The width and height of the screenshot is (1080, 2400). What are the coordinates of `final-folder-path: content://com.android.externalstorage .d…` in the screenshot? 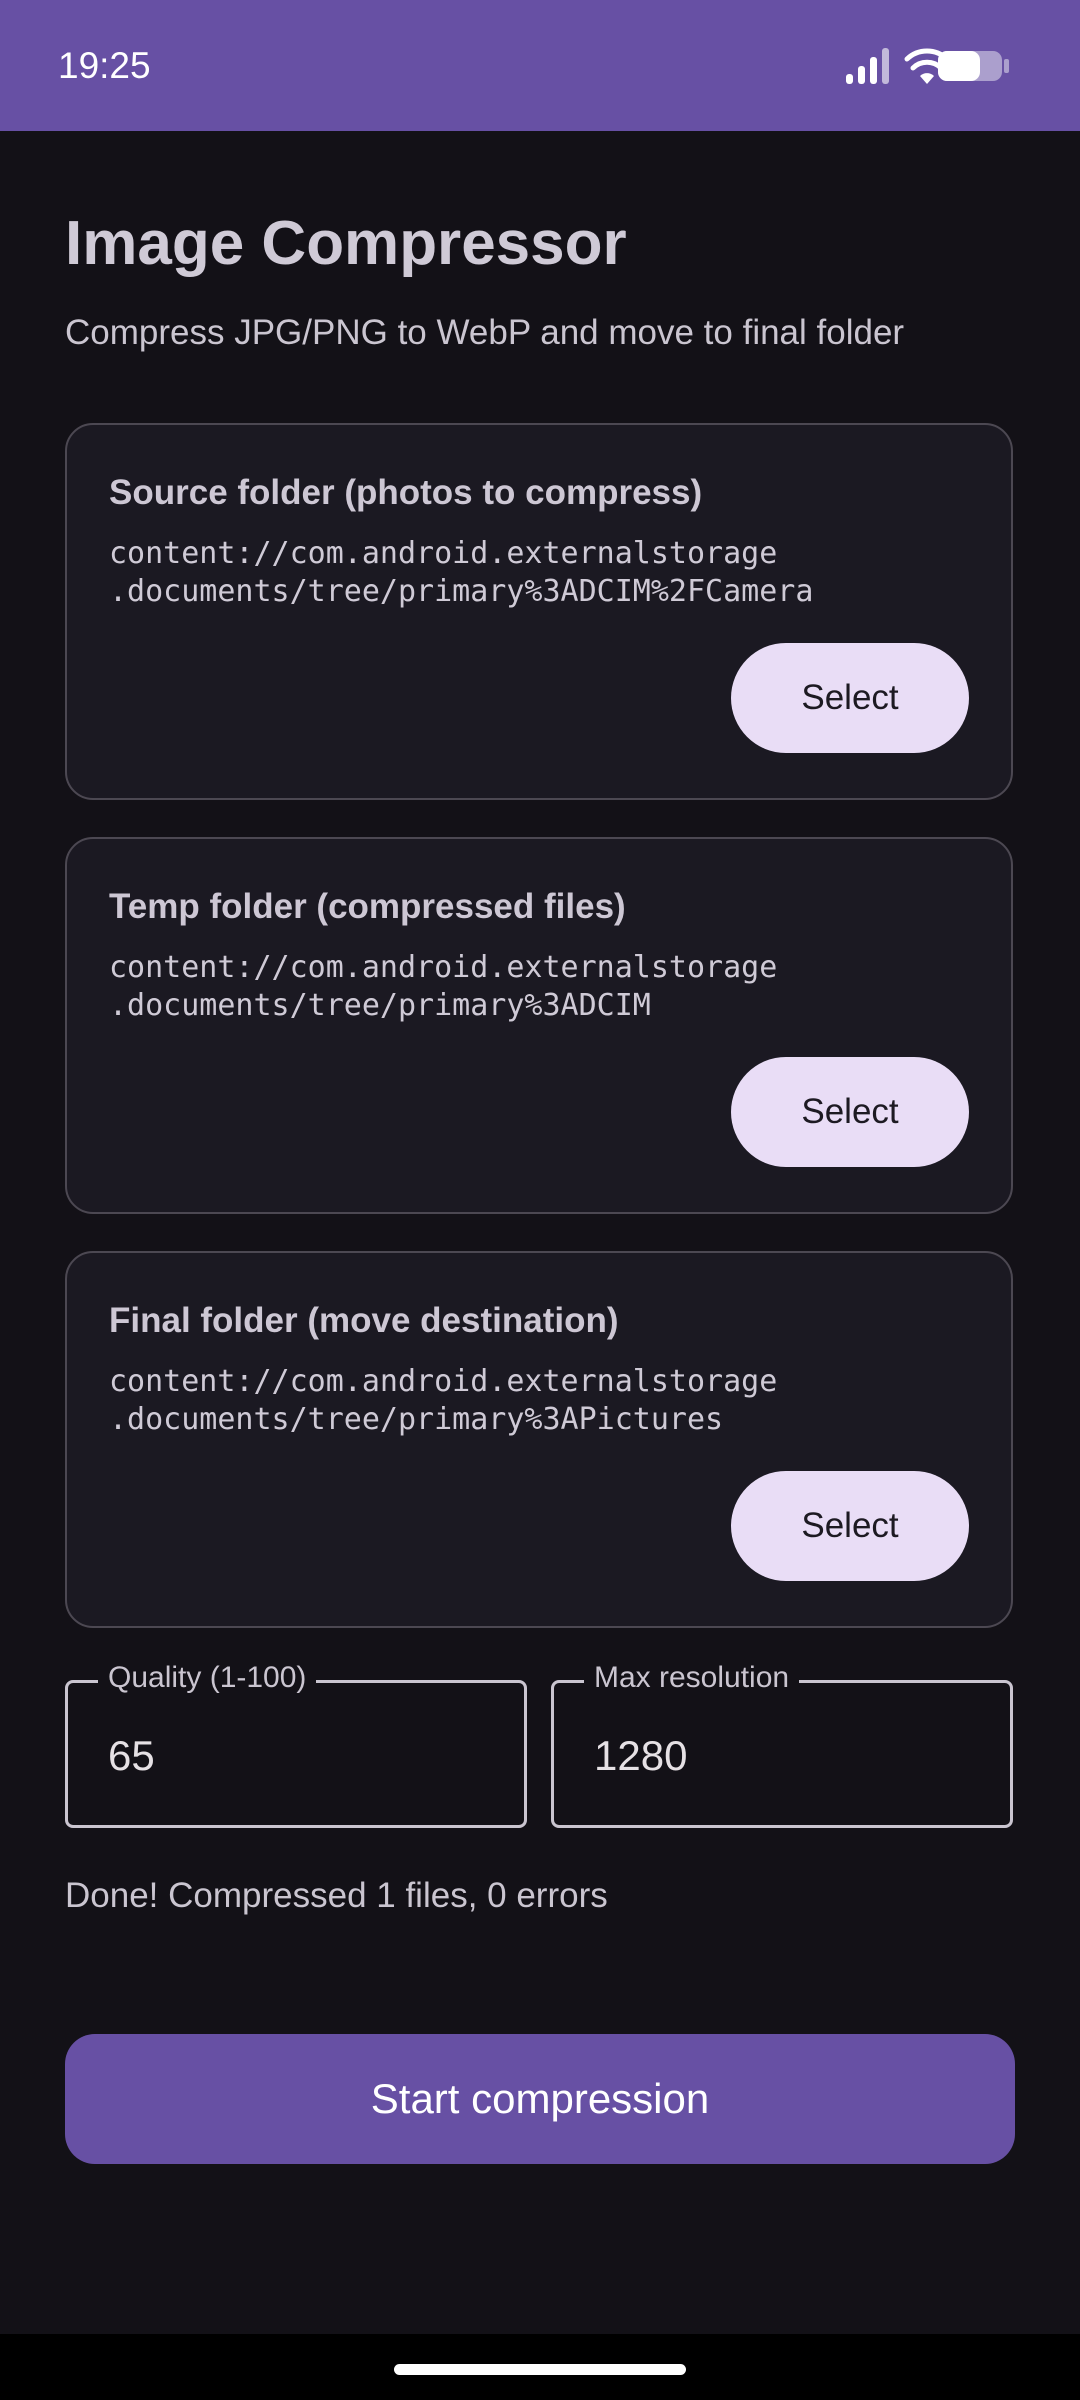 It's located at (443, 1400).